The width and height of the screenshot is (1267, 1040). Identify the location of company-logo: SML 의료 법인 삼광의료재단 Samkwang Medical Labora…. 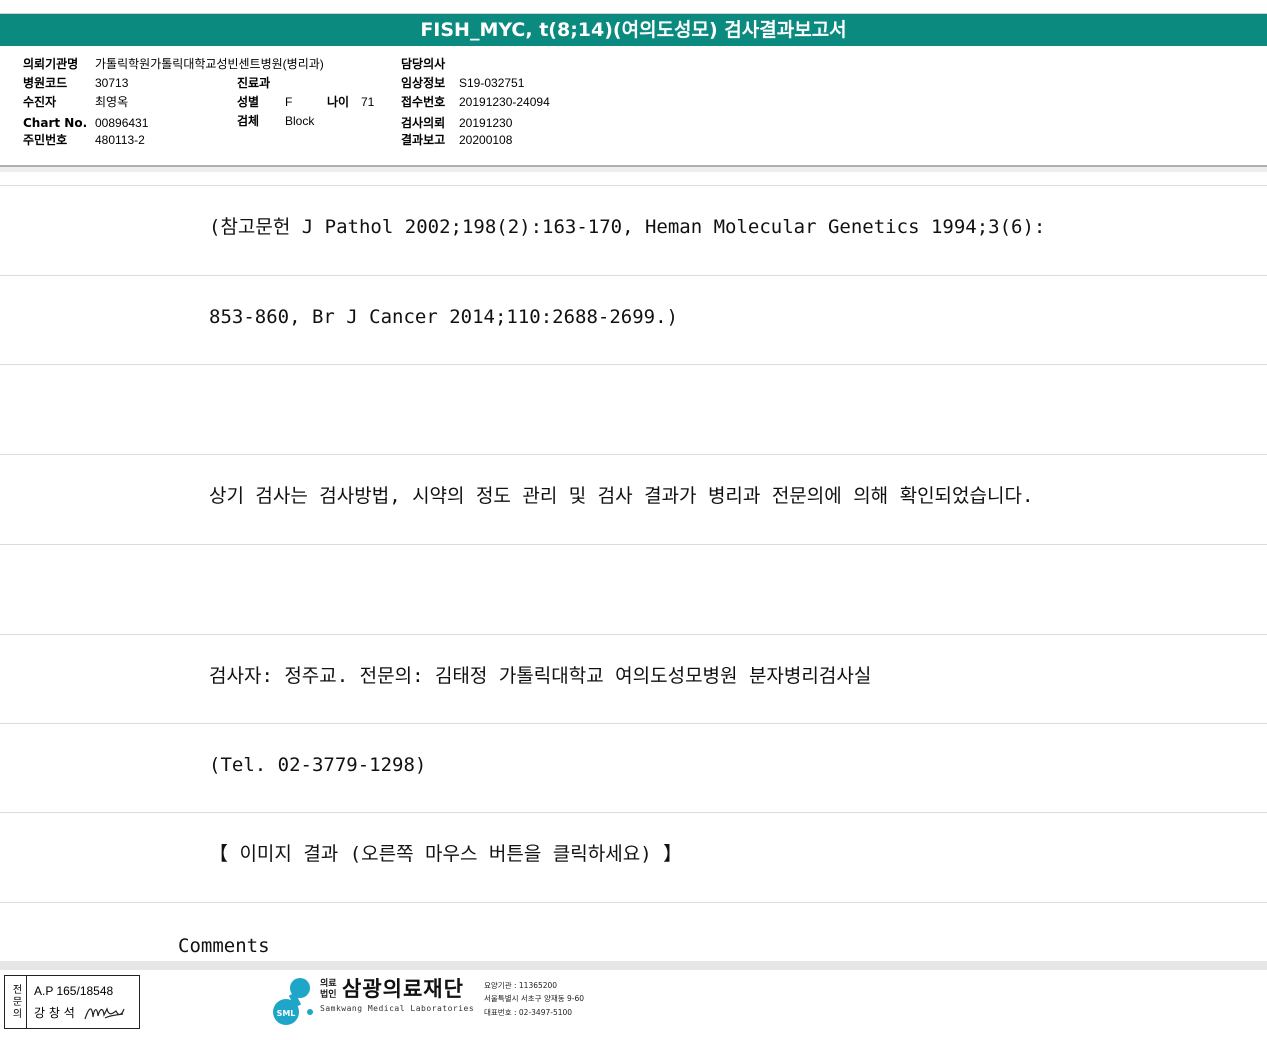
(435, 1003).